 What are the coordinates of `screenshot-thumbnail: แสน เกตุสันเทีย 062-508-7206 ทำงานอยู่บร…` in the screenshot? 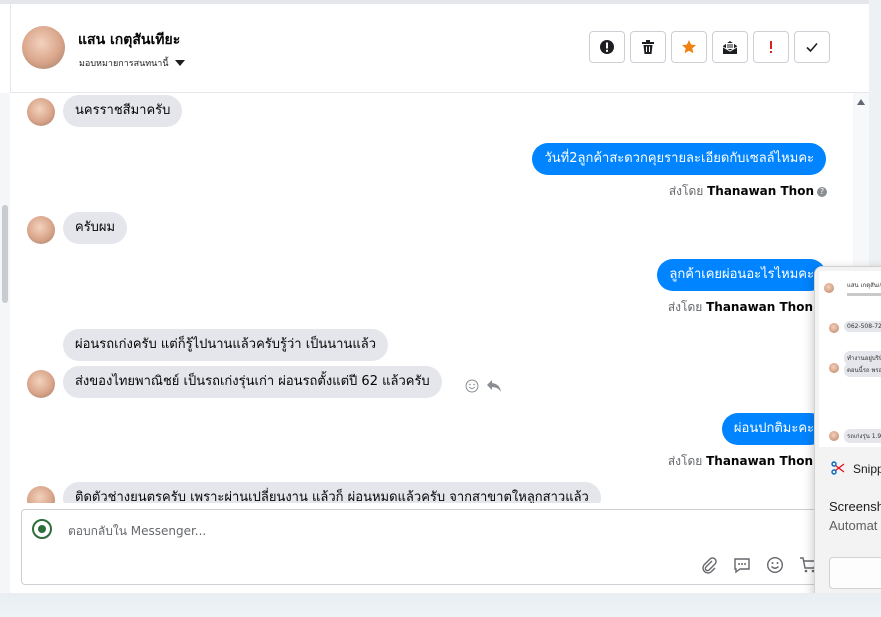 It's located at (850, 359).